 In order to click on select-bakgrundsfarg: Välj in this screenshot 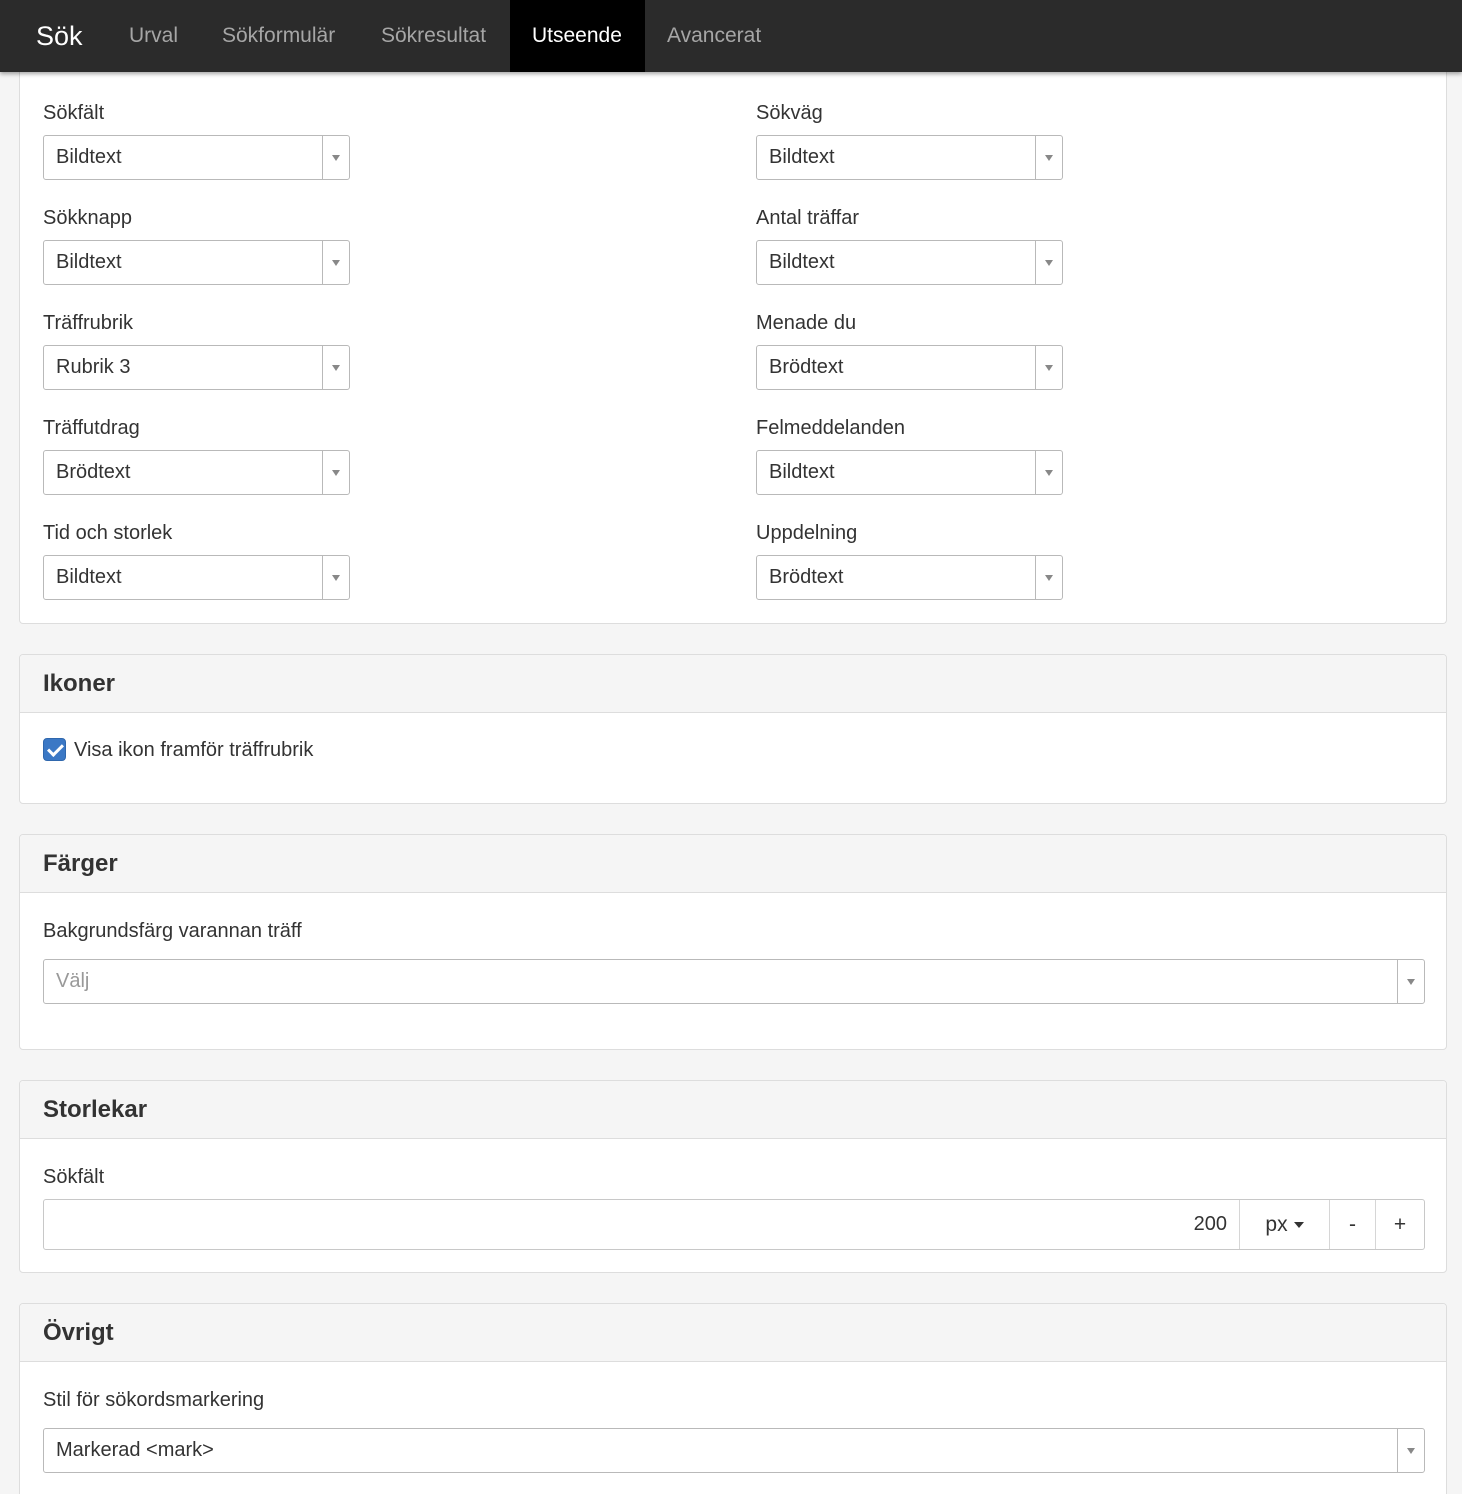, I will do `click(734, 981)`.